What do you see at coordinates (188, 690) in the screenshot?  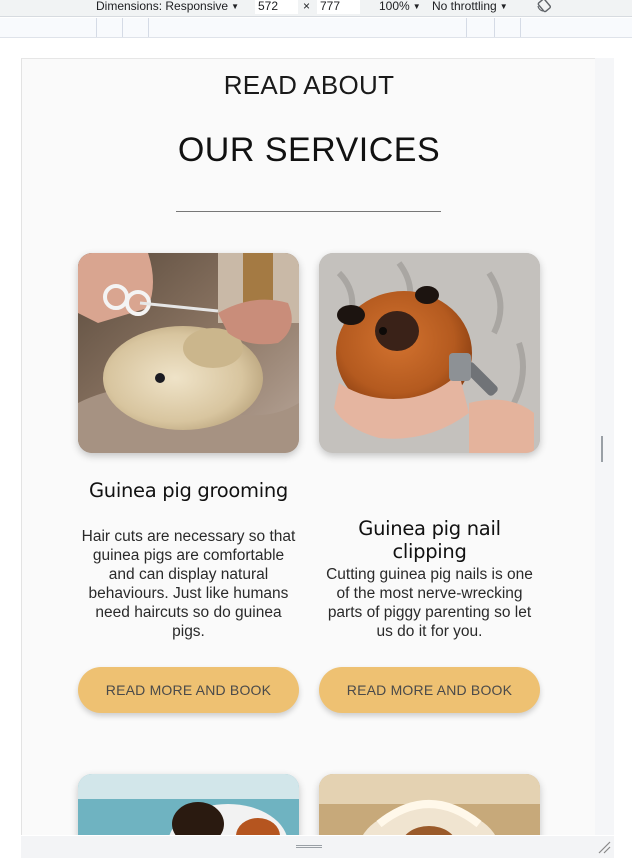 I see `grooming-read-more-button: READ MORE AND BOOK` at bounding box center [188, 690].